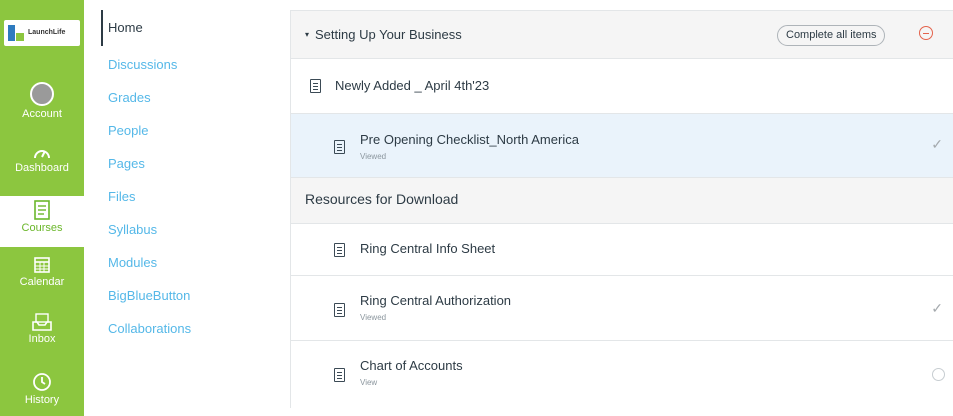  I want to click on course-nav-files: Files, so click(166, 196).